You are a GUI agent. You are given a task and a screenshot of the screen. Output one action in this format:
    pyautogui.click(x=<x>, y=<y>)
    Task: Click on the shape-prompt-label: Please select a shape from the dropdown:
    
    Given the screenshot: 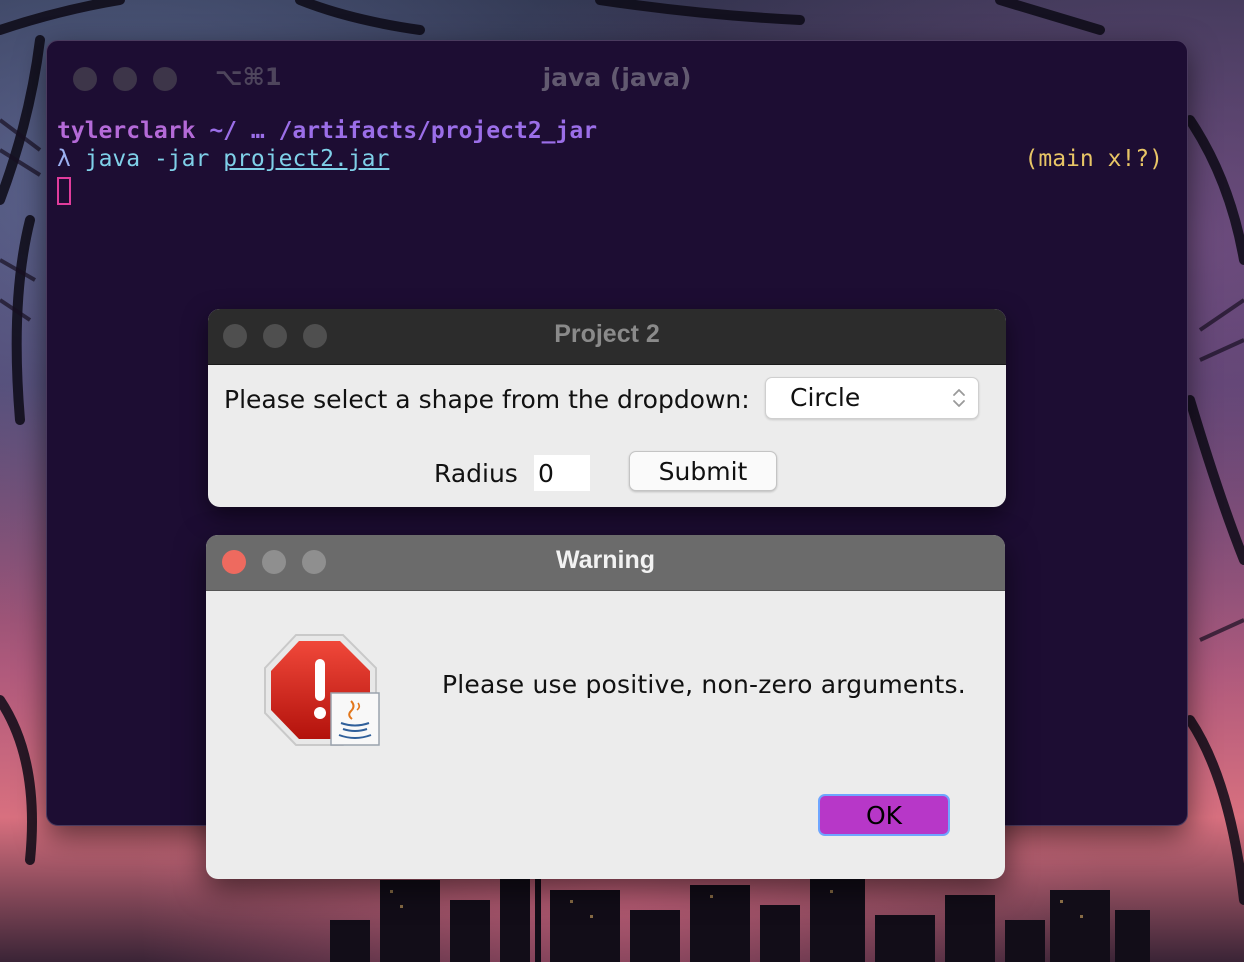 What is the action you would take?
    pyautogui.click(x=487, y=399)
    